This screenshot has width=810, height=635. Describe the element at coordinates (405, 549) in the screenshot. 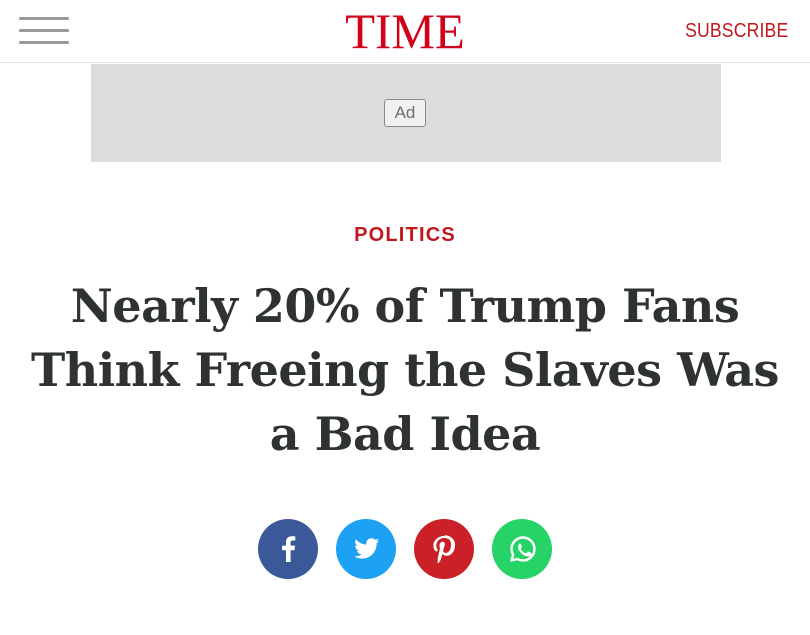

I see `share-buttons` at that location.